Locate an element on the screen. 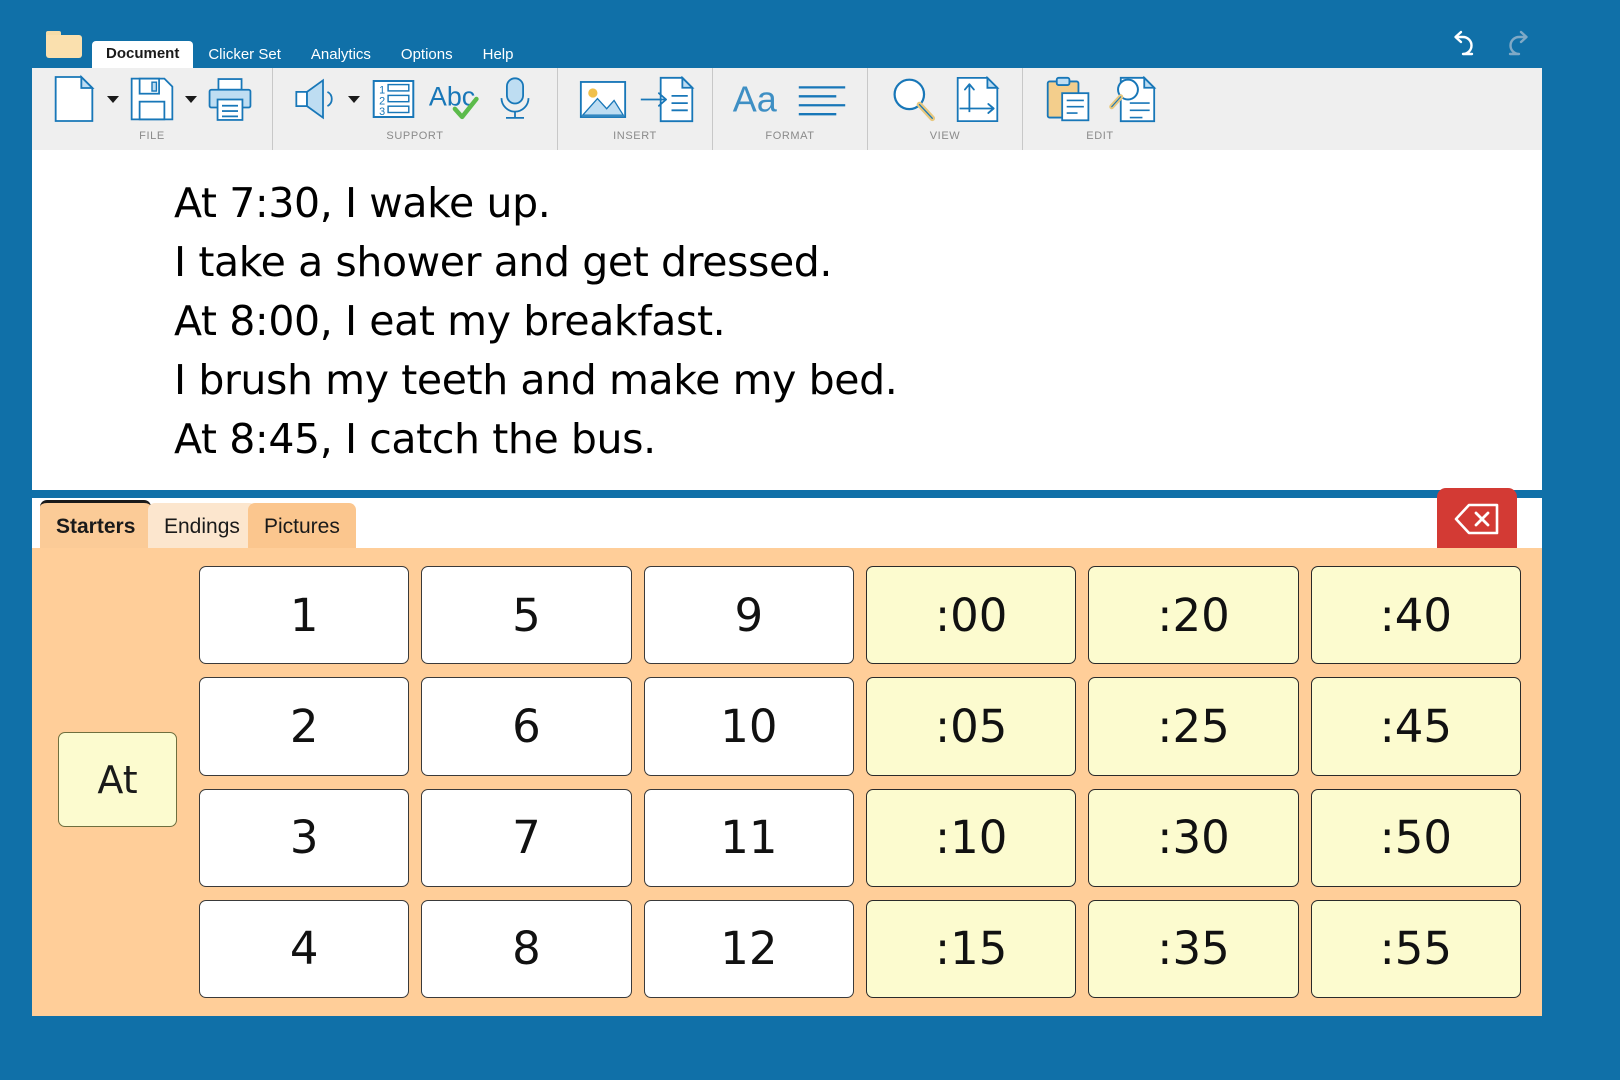 The width and height of the screenshot is (1620, 1080). grid-tab-strip: Starters Endings Pictures is located at coordinates (787, 524).